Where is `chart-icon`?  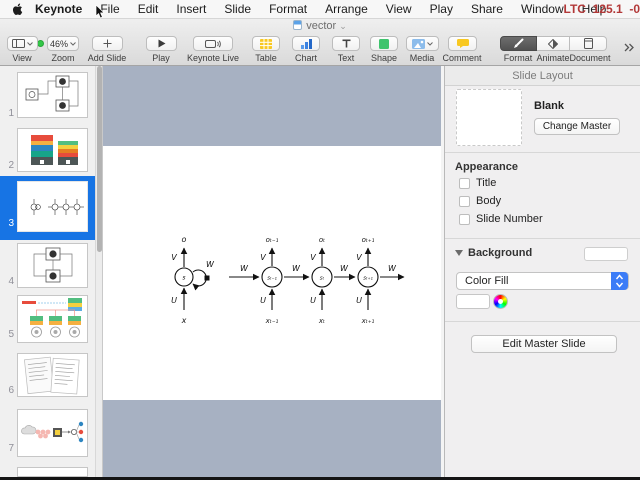 chart-icon is located at coordinates (306, 43).